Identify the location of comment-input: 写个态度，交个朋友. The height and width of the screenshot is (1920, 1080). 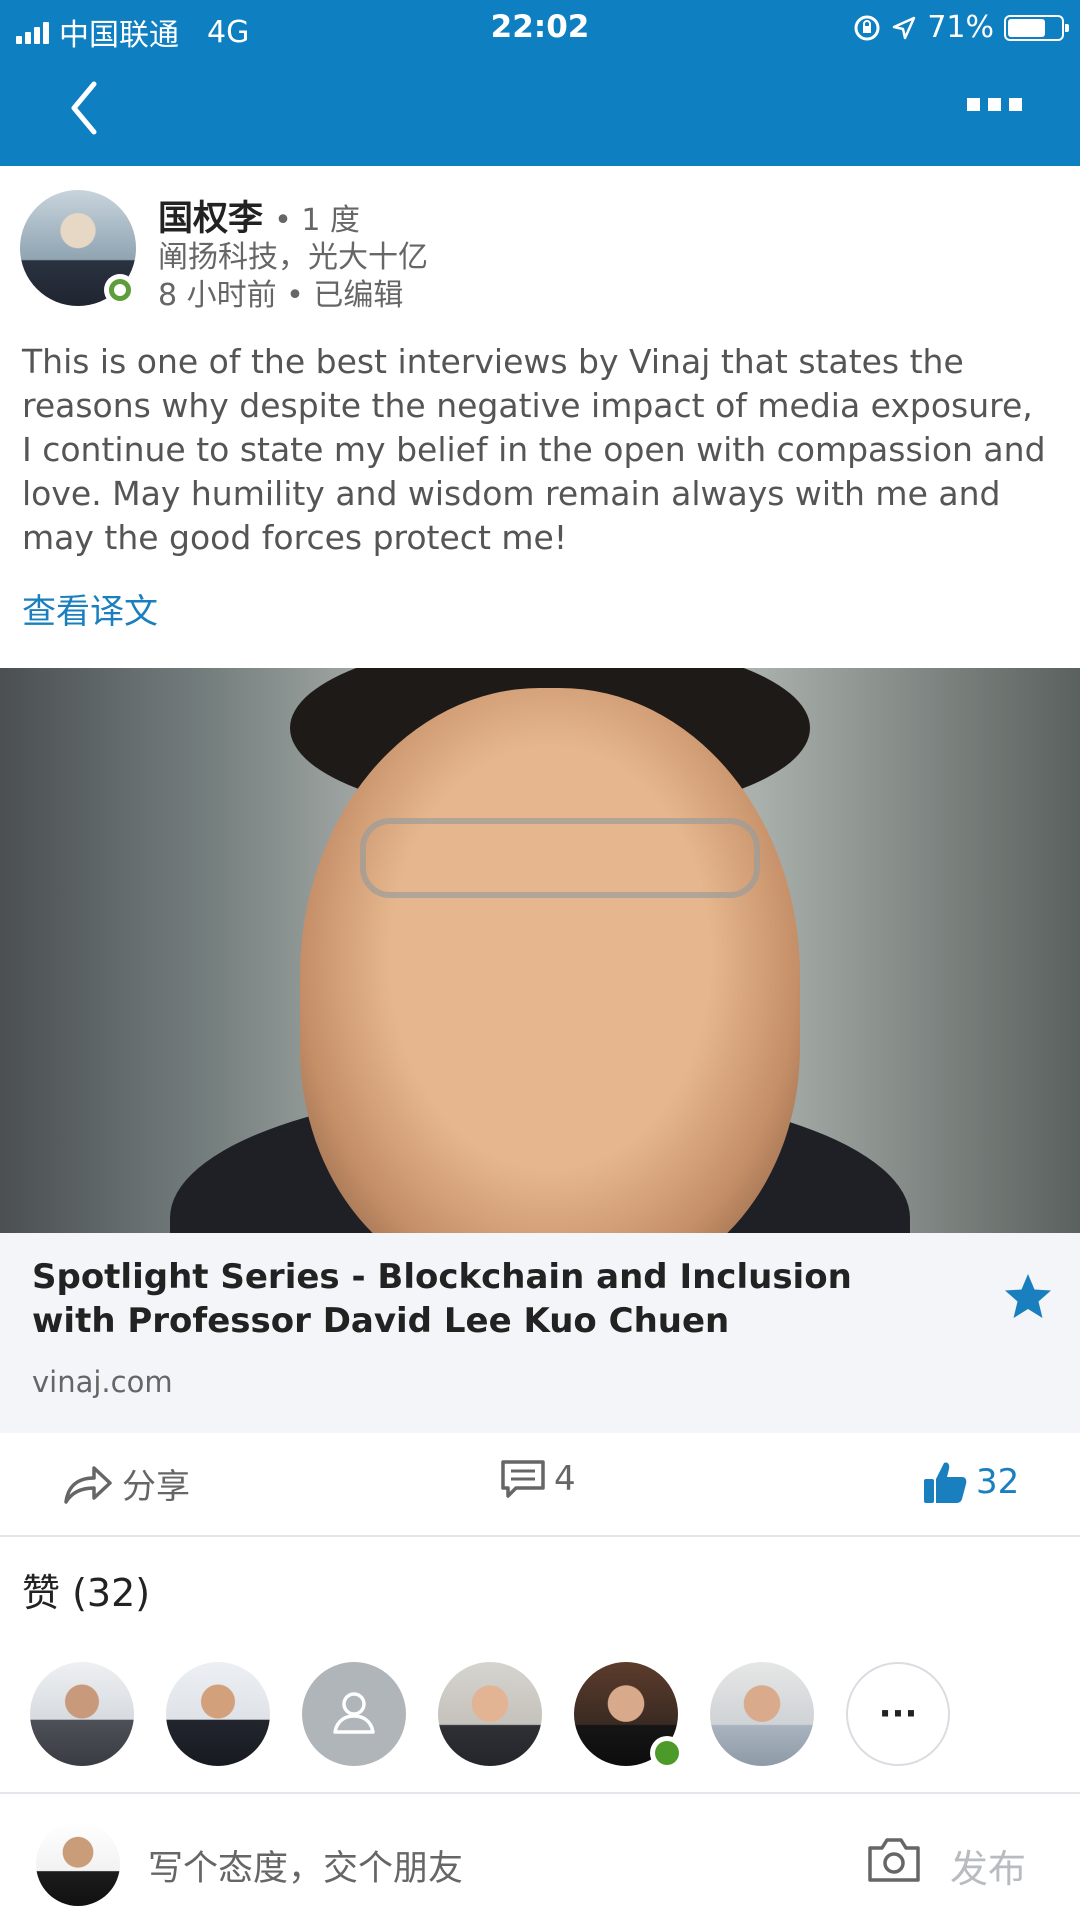
(305, 1865).